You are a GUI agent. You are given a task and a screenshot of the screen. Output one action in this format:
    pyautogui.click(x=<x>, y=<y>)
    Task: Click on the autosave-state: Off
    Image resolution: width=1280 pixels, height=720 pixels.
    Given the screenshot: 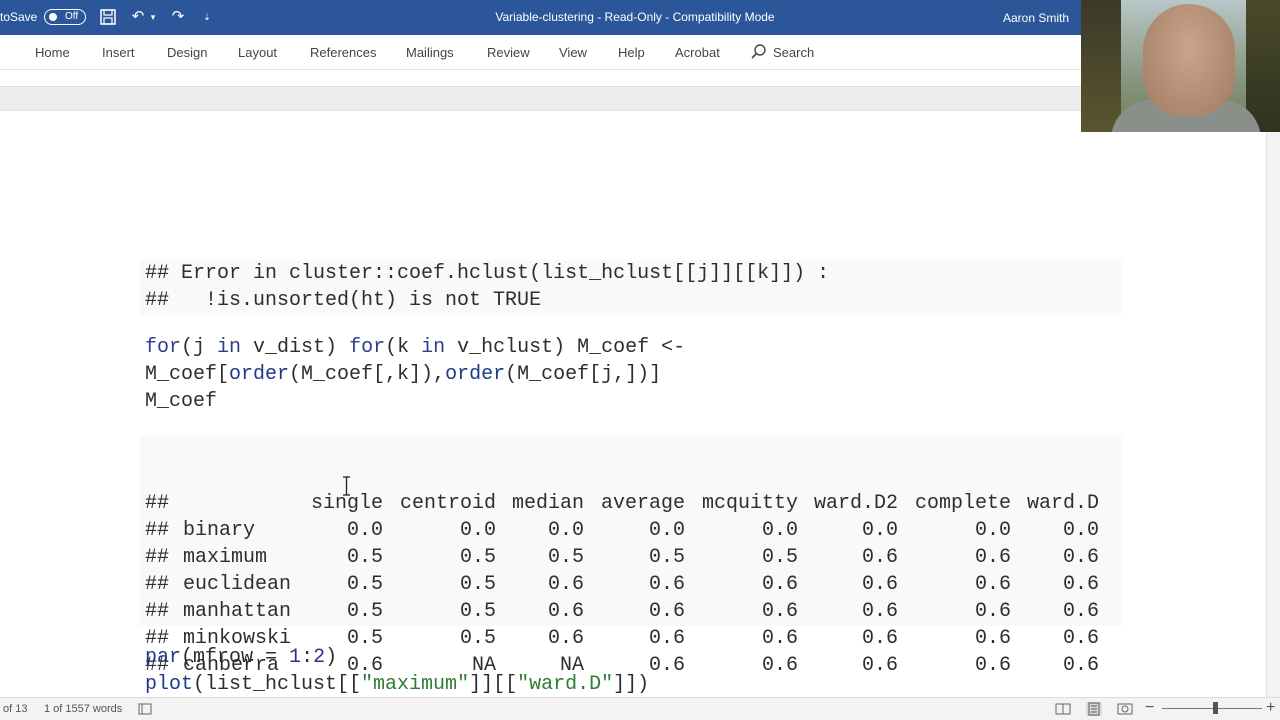 What is the action you would take?
    pyautogui.click(x=72, y=16)
    